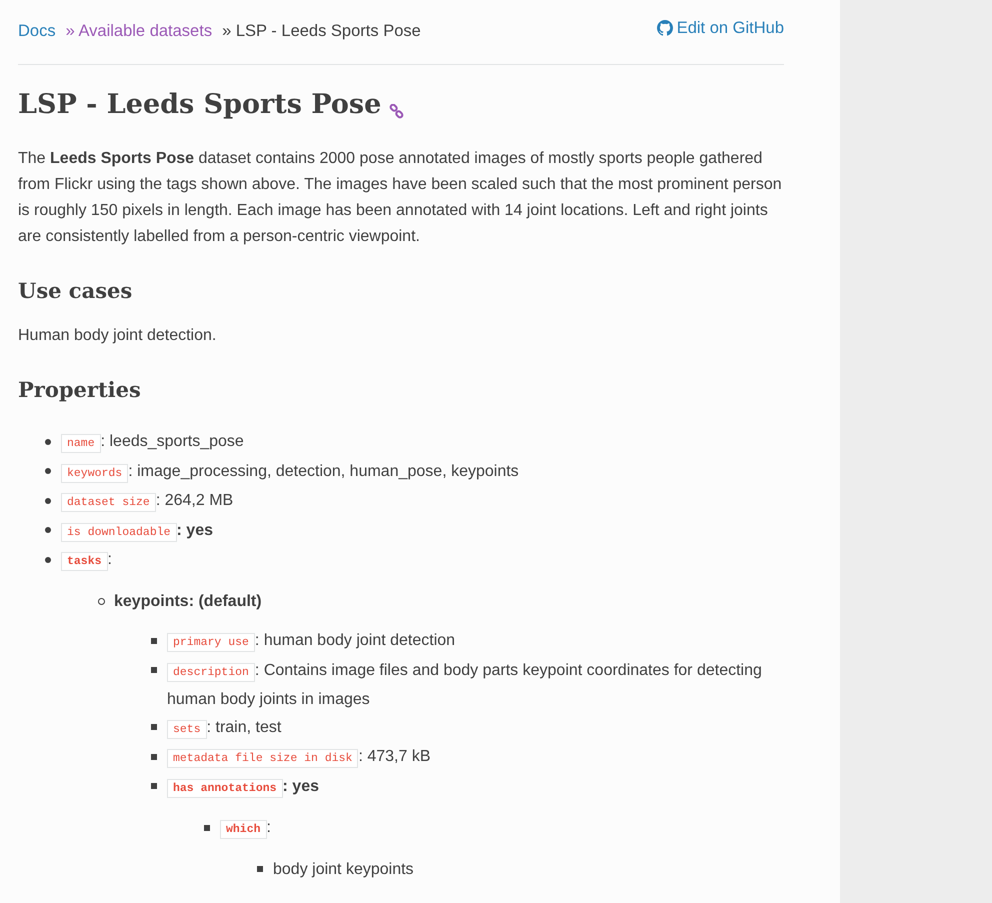 The height and width of the screenshot is (903, 992). Describe the element at coordinates (475, 787) in the screenshot. I see `property-item: has annotations : yes` at that location.